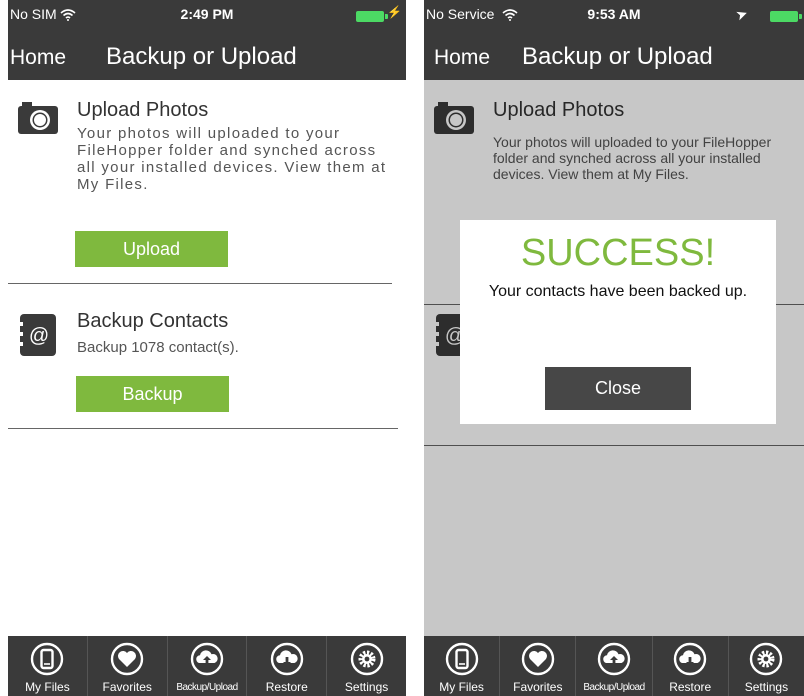  Describe the element at coordinates (618, 291) in the screenshot. I see `dialog-message: Your contacts have been backed up.` at that location.